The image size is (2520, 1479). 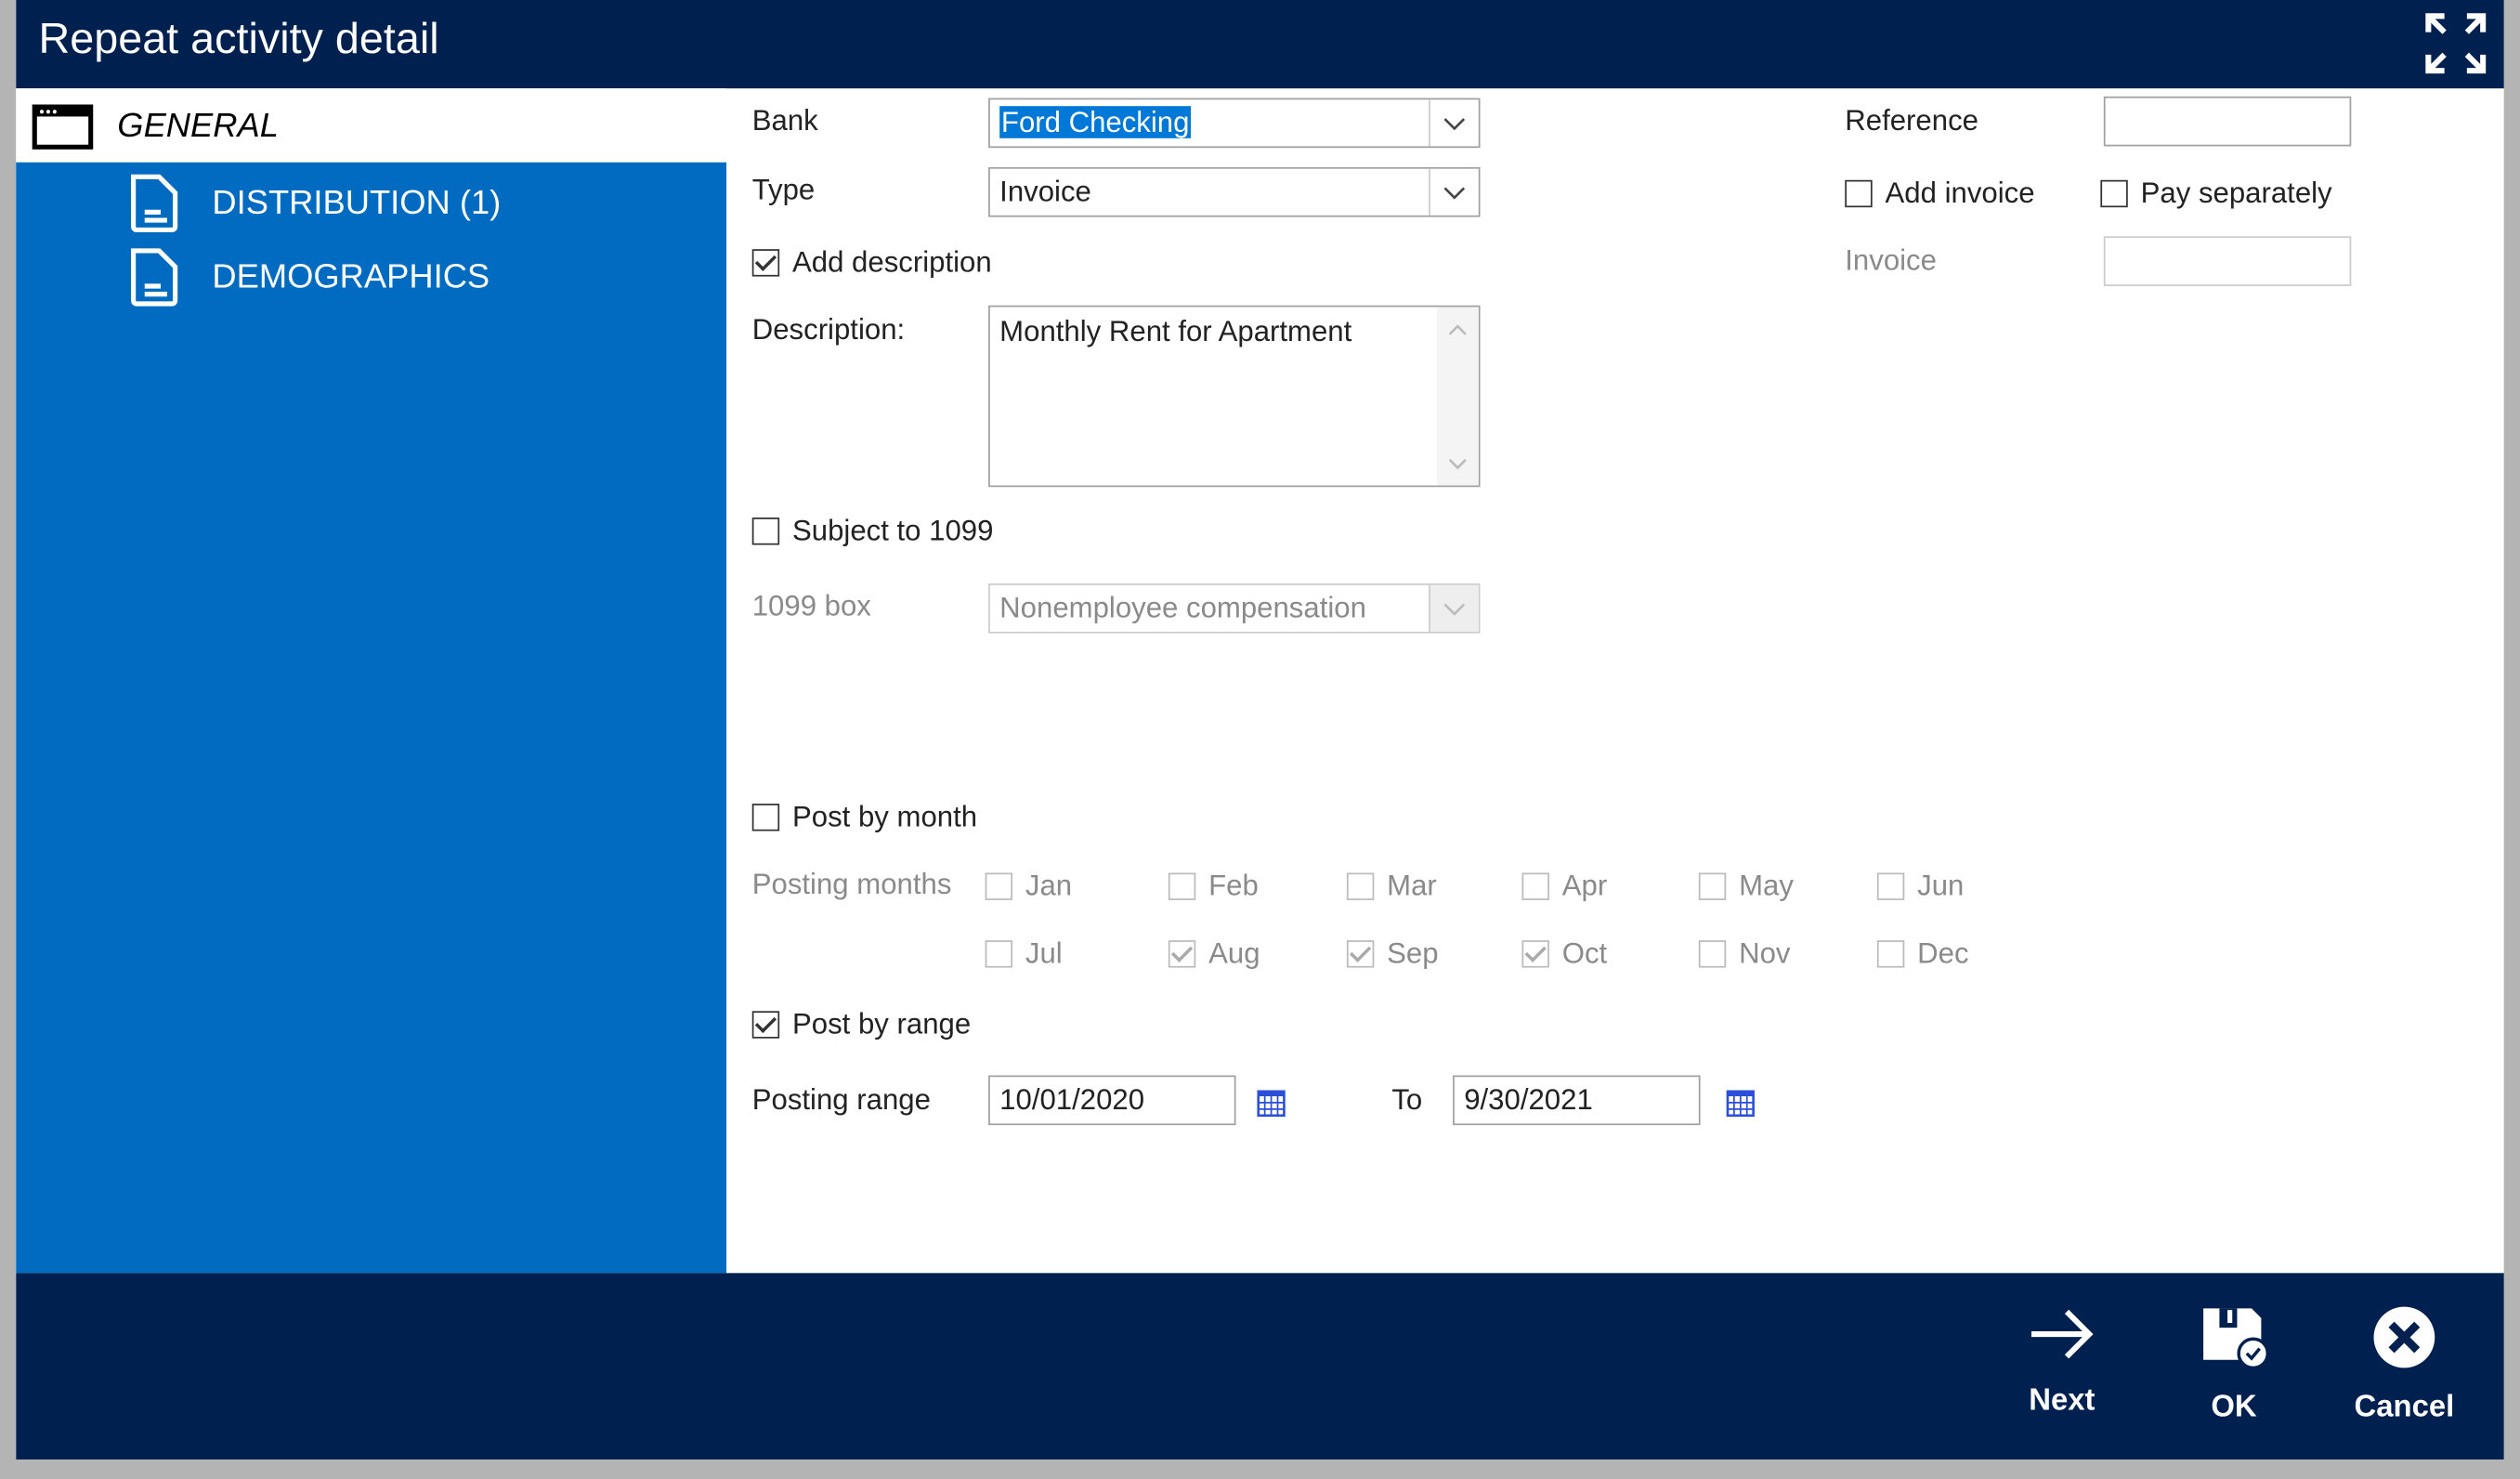 I want to click on month-checkbox-jan: Jan, so click(x=1029, y=887).